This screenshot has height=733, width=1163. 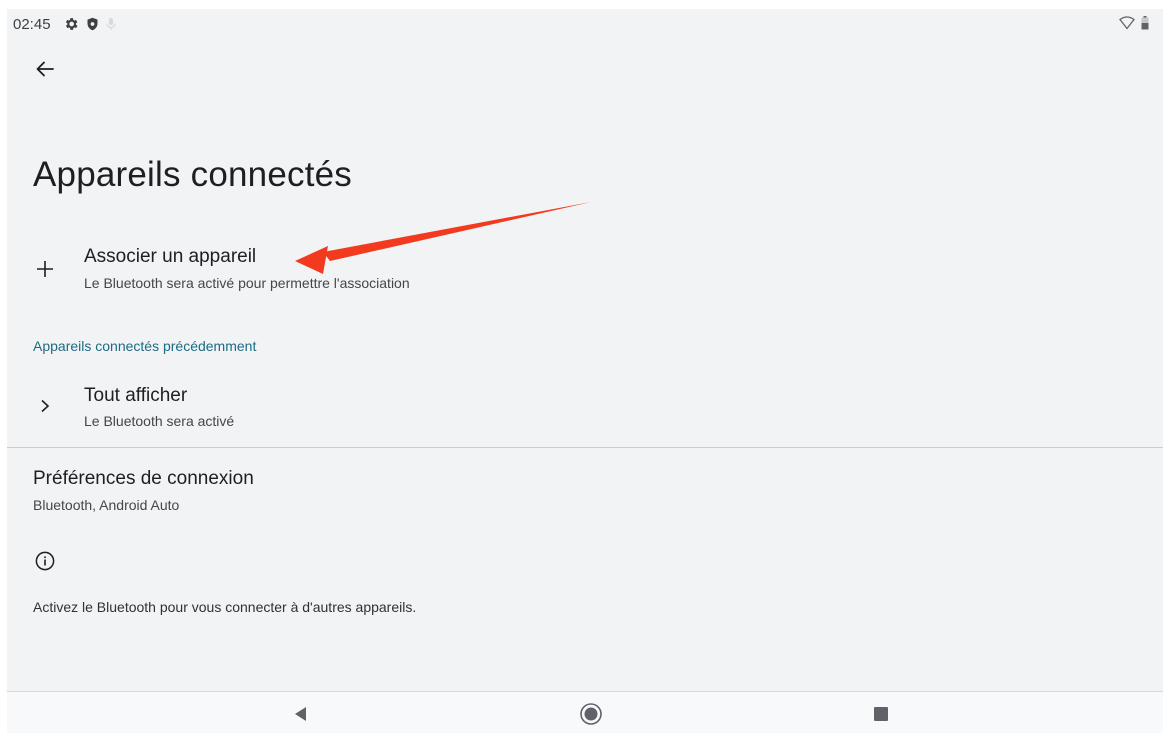 What do you see at coordinates (585, 24) in the screenshot?
I see `status-bar: 02:45` at bounding box center [585, 24].